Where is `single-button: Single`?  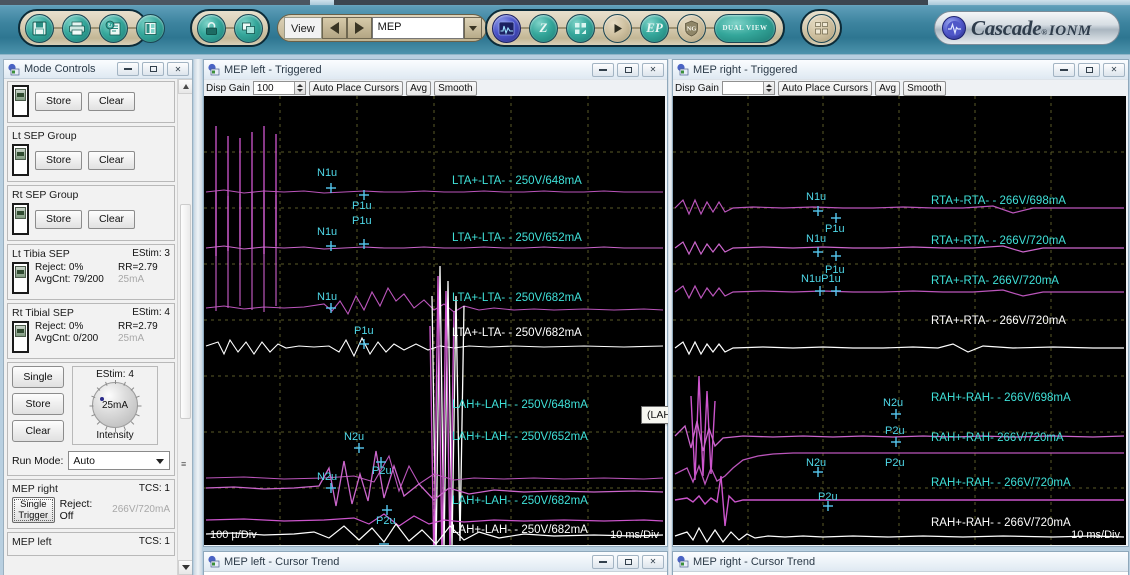
single-button: Single is located at coordinates (38, 377).